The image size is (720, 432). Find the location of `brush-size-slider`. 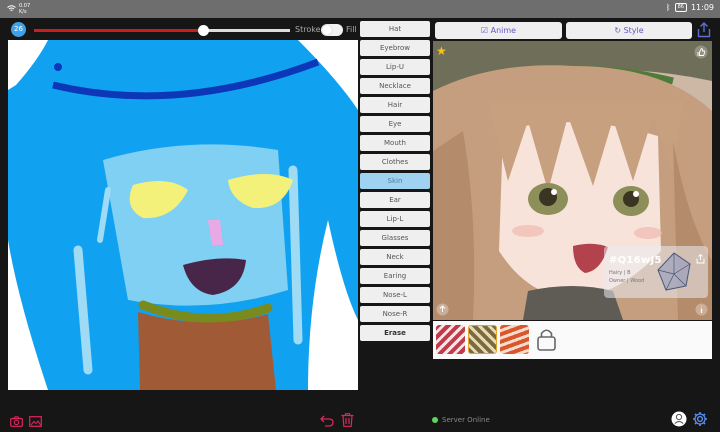

brush-size-slider is located at coordinates (162, 30).